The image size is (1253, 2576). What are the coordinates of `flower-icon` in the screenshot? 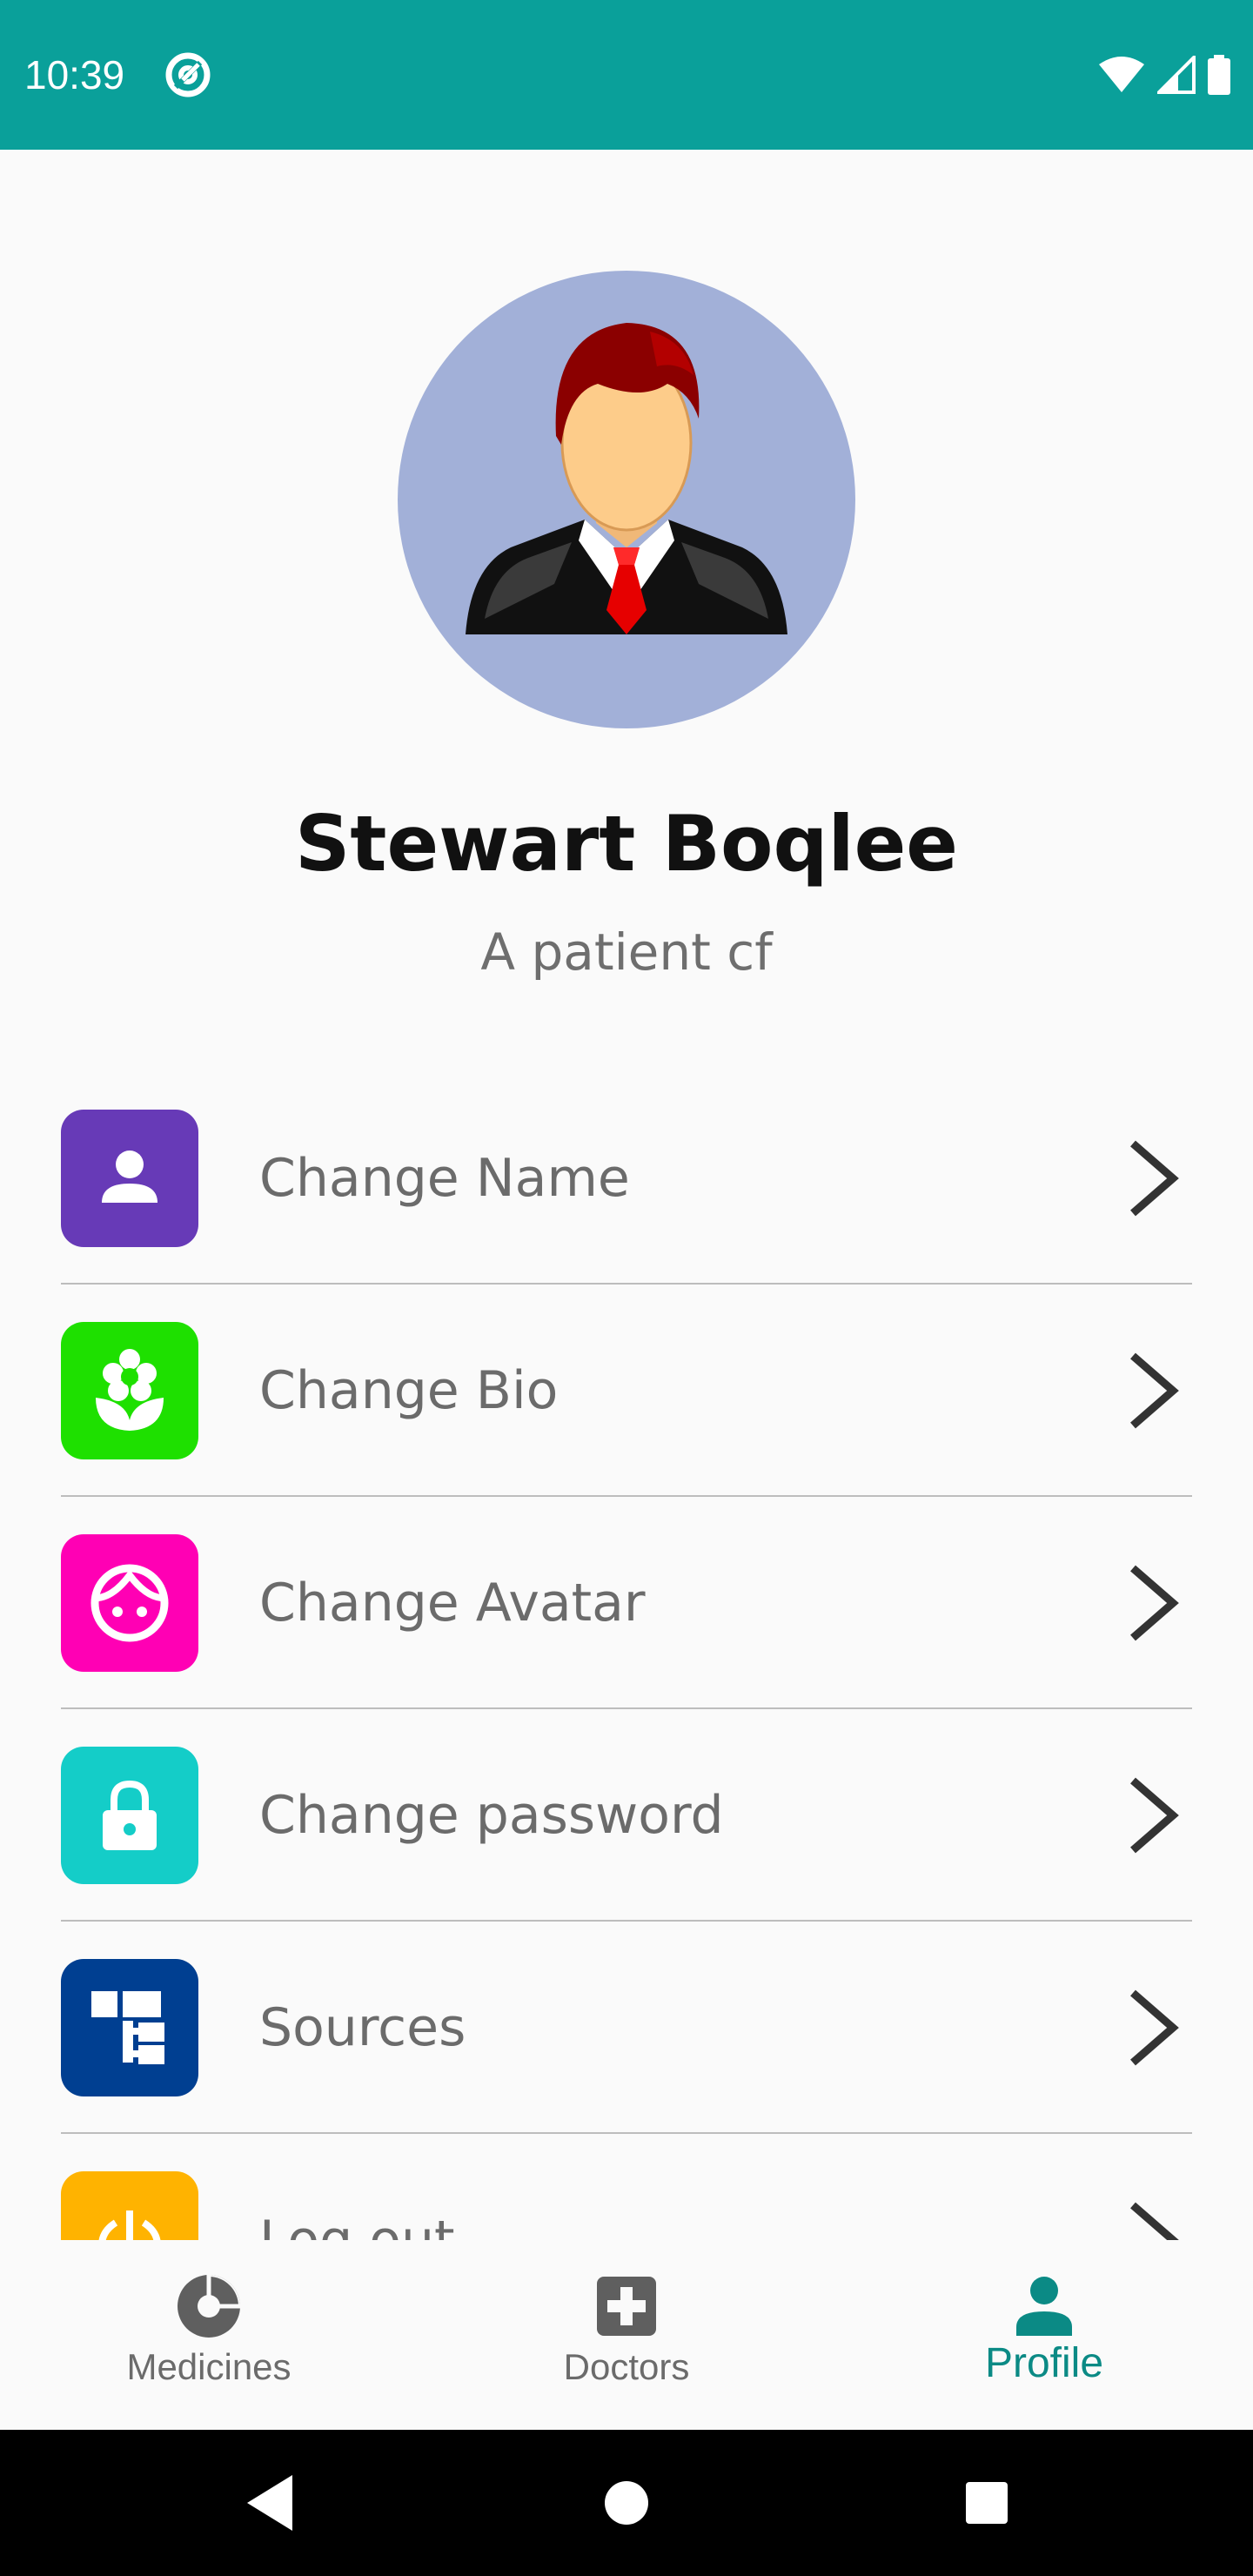 It's located at (129, 1390).